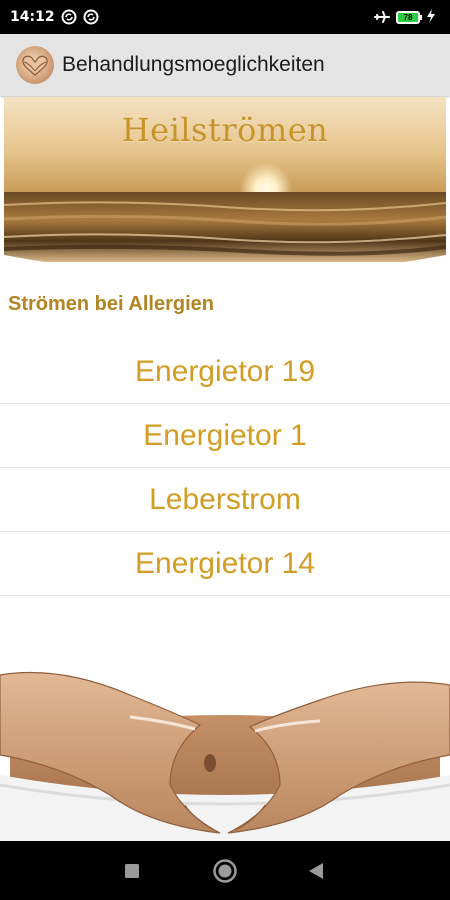 This screenshot has width=450, height=900. I want to click on home-circle-icon, so click(225, 871).